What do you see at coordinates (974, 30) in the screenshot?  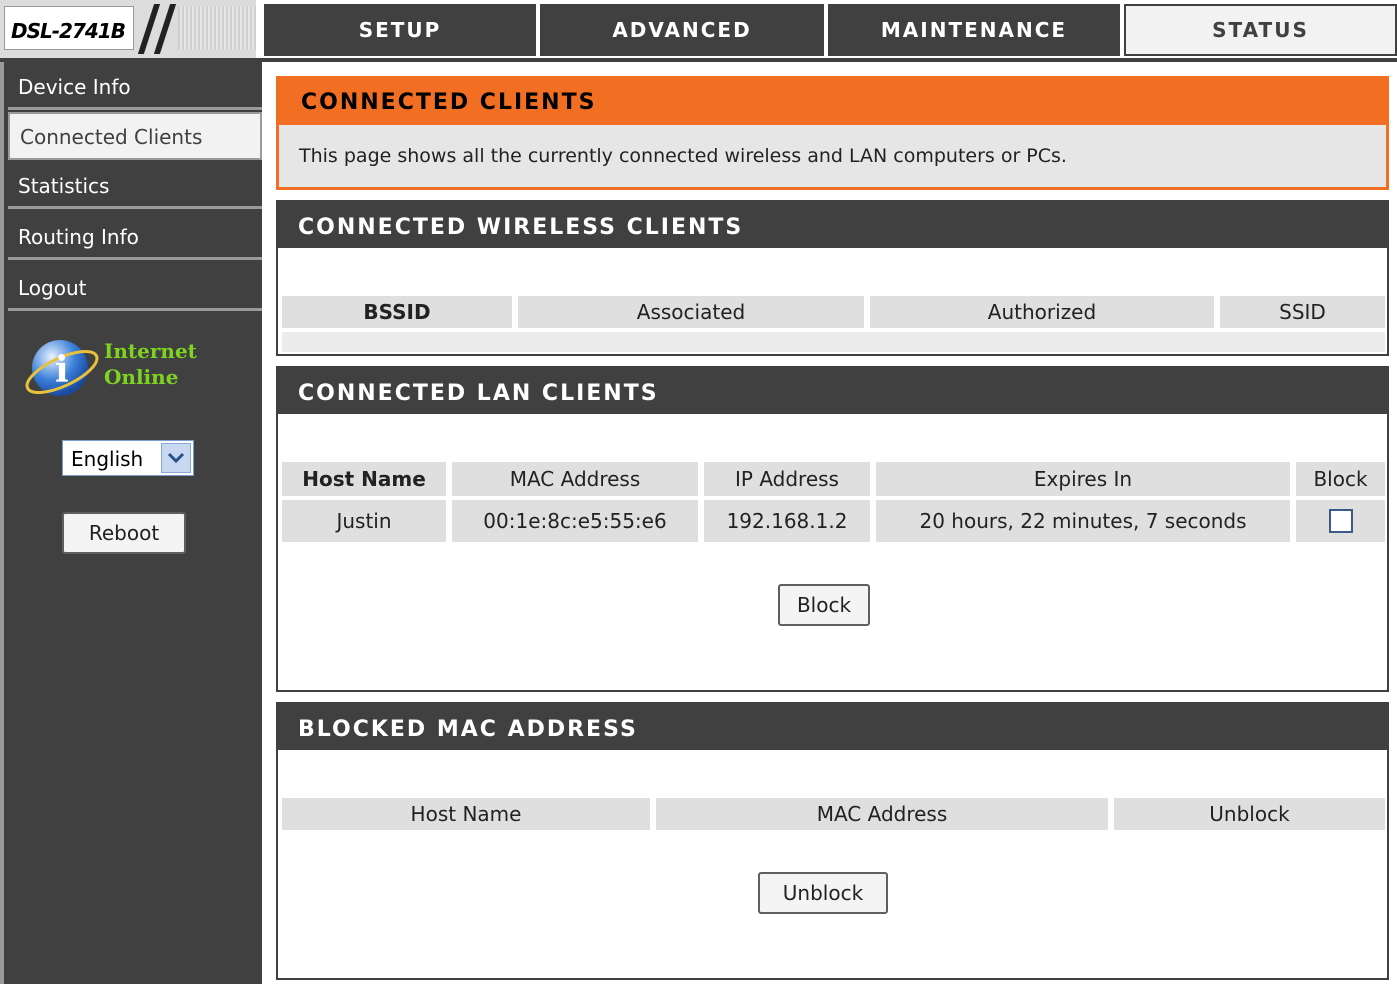 I see `tab-maintenance: MAINTENANCE` at bounding box center [974, 30].